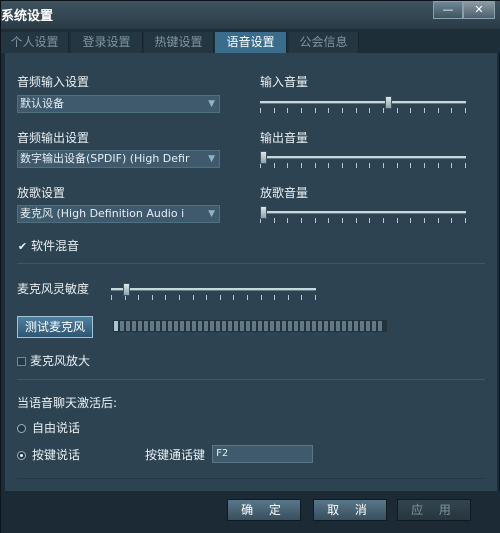 The width and height of the screenshot is (500, 533). I want to click on voice-chat-heading: 当语音聊天激活后:, so click(67, 403).